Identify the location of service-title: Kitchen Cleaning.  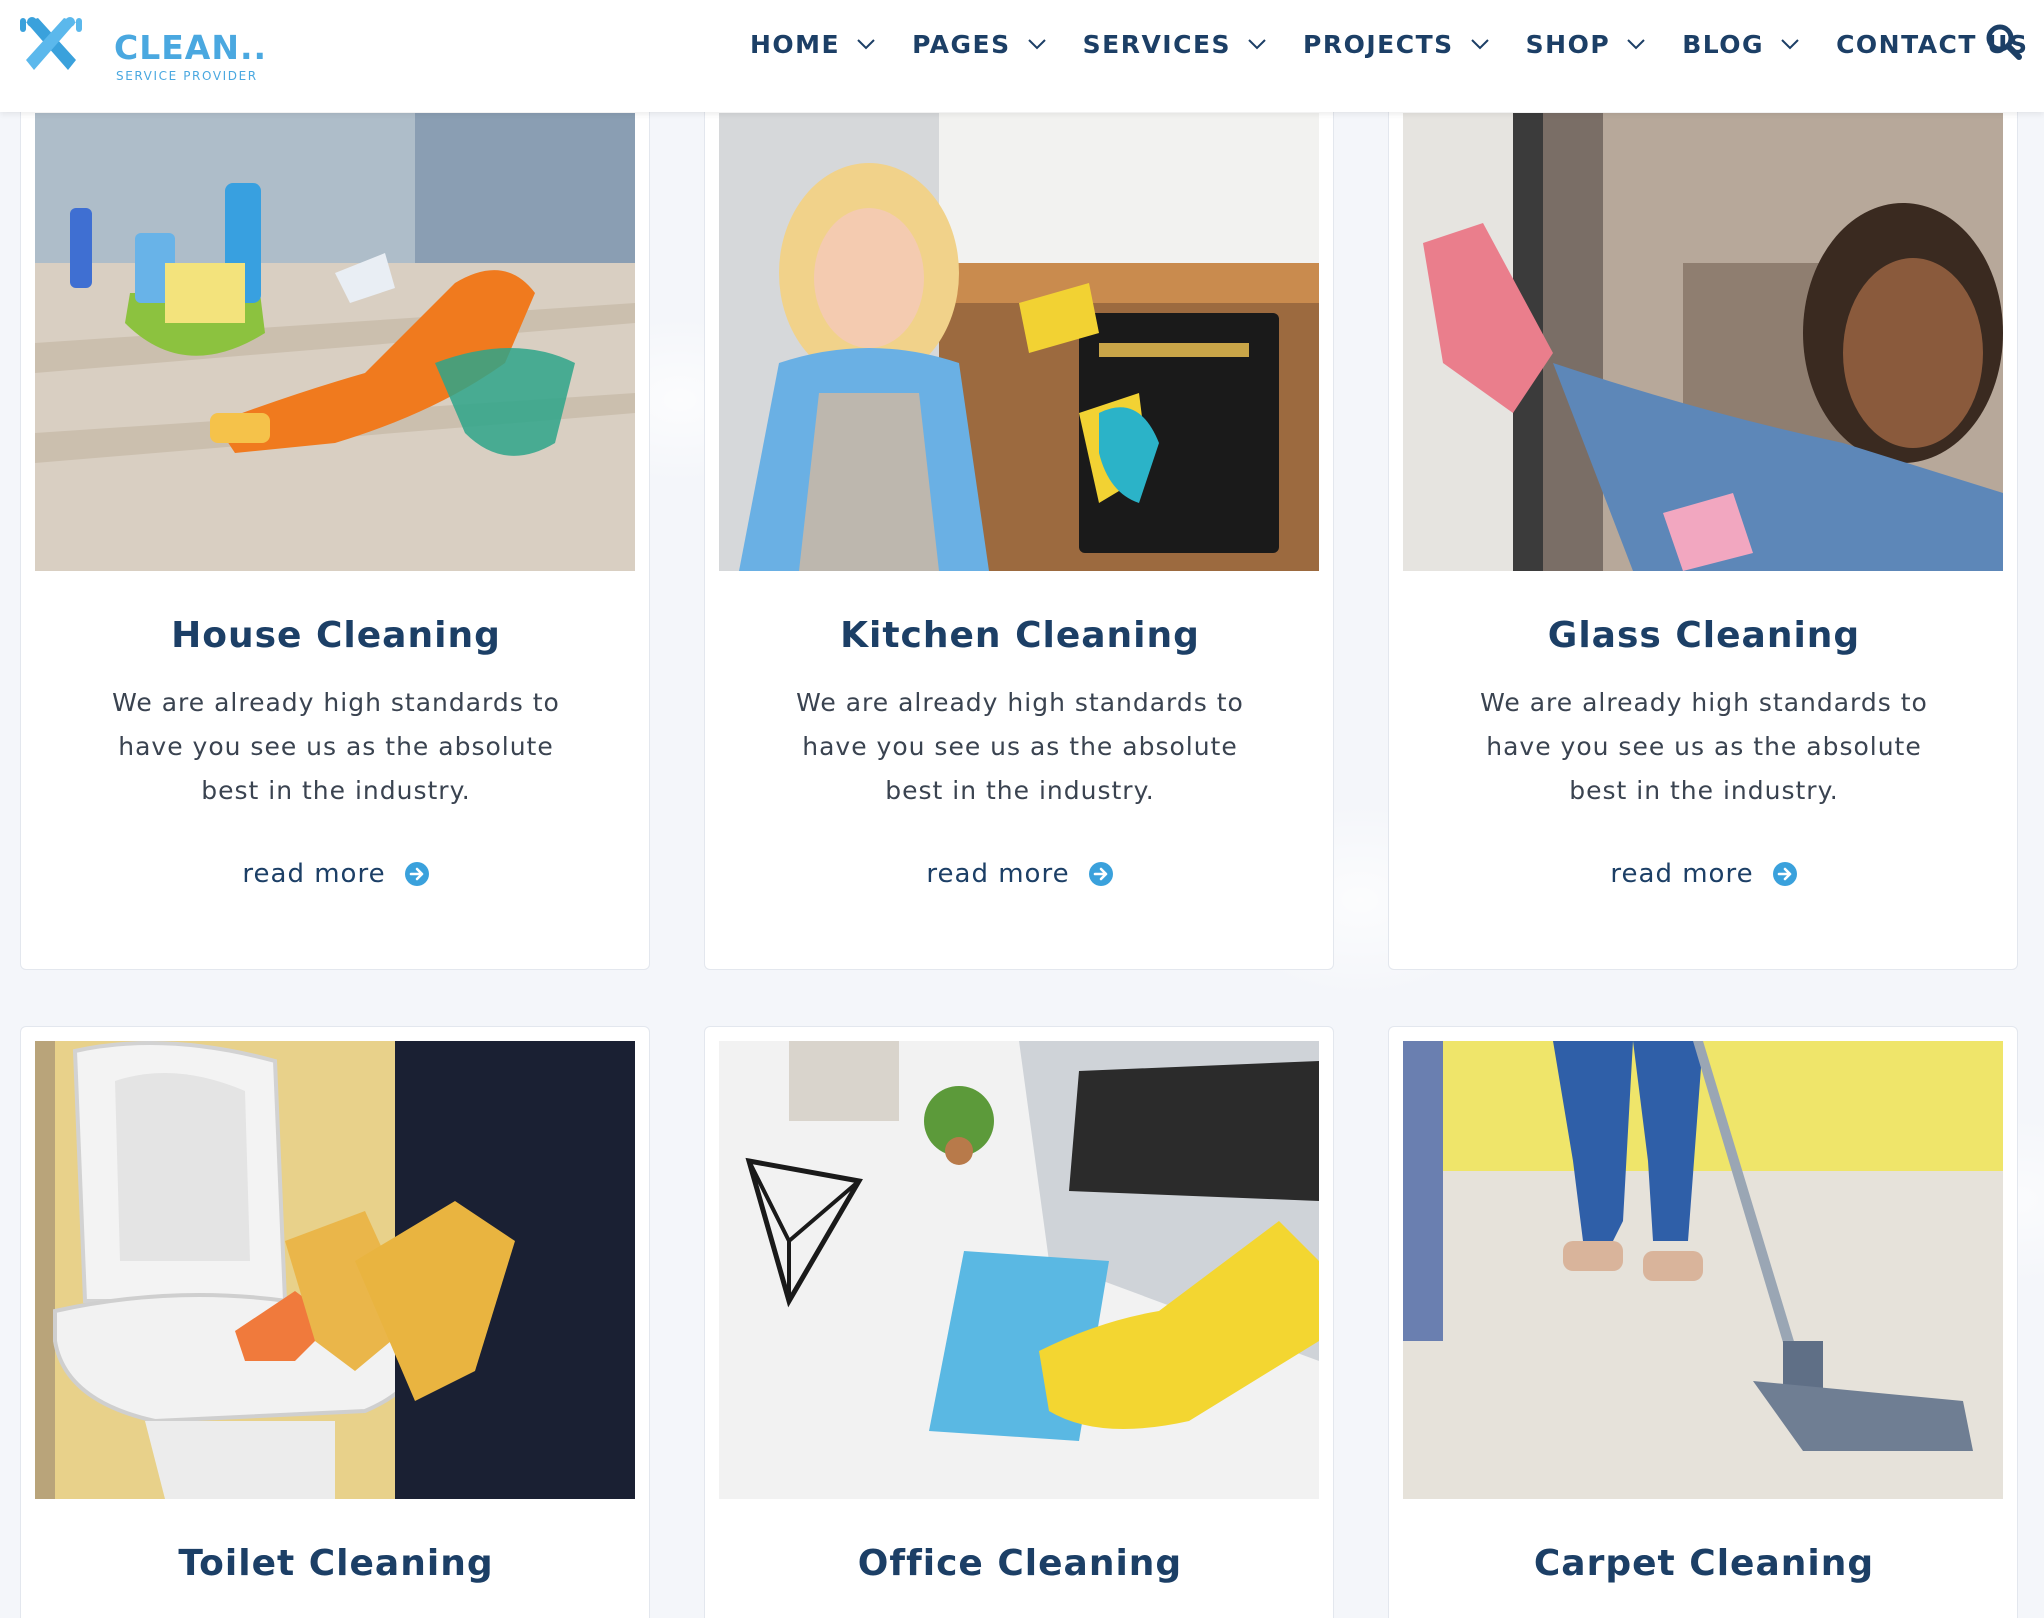
(1020, 635).